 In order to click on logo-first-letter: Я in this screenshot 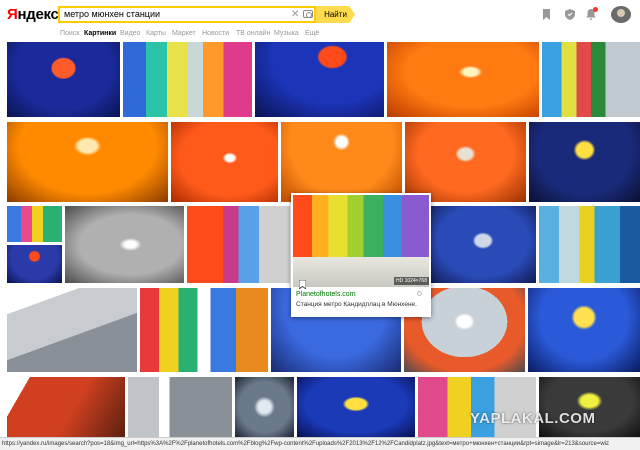, I will do `click(12, 14)`.